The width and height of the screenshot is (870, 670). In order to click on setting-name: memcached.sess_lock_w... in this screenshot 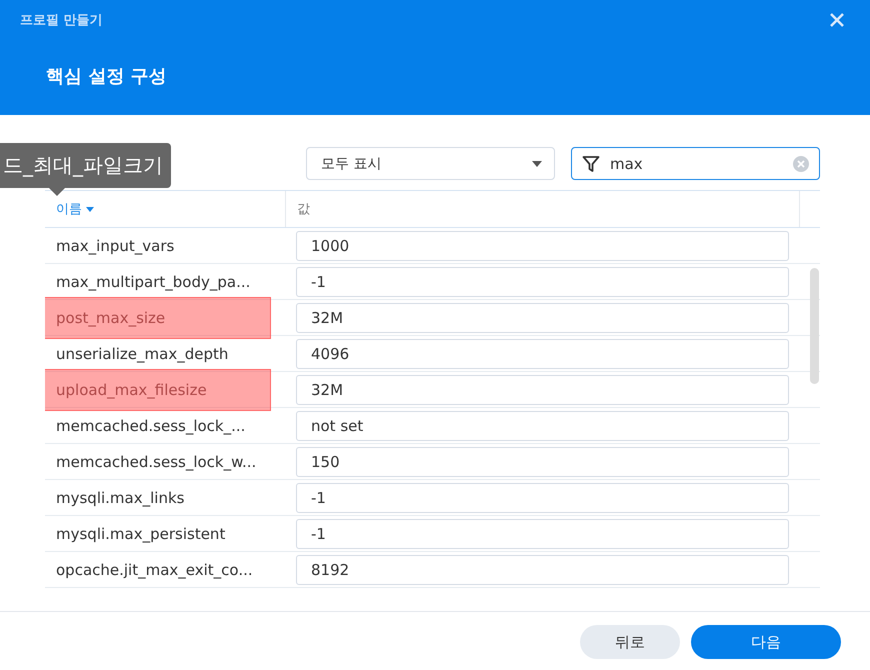, I will do `click(156, 461)`.